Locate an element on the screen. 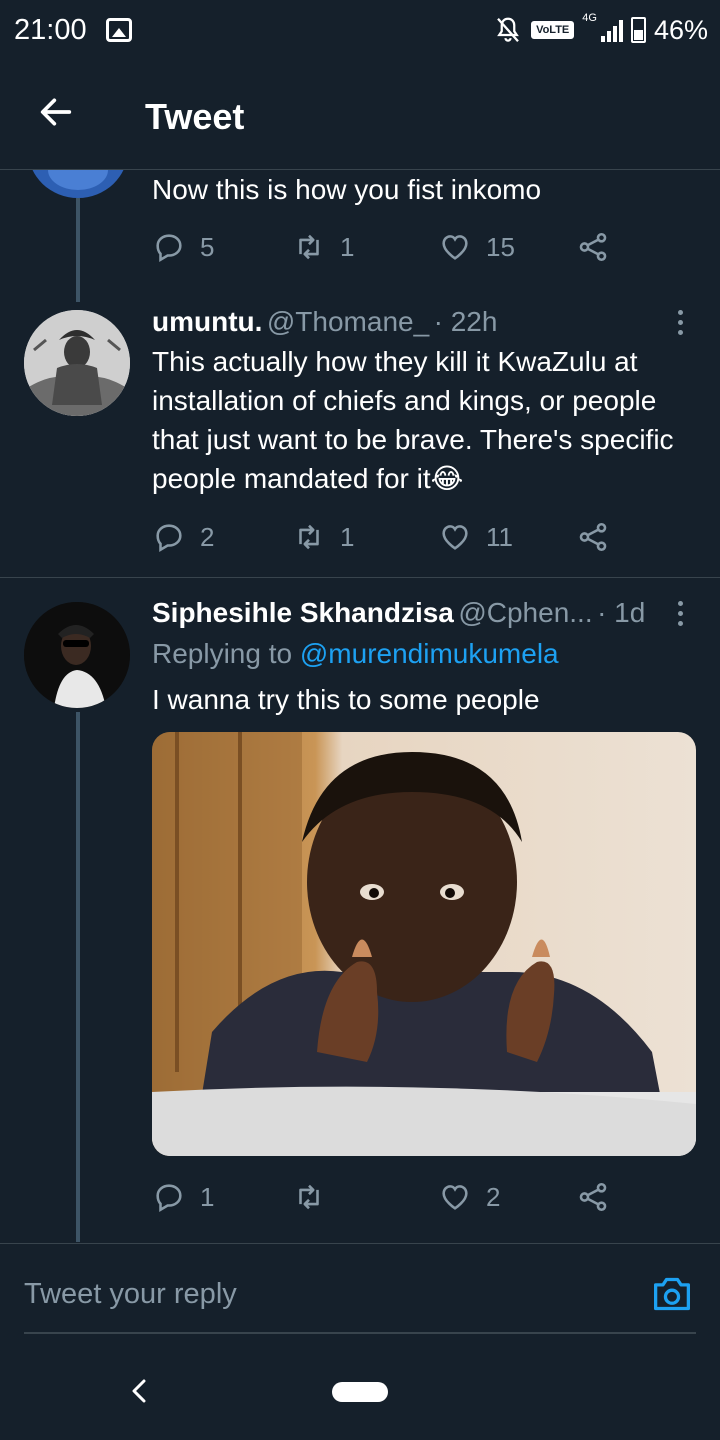  nav-back-icon is located at coordinates (140, 1391).